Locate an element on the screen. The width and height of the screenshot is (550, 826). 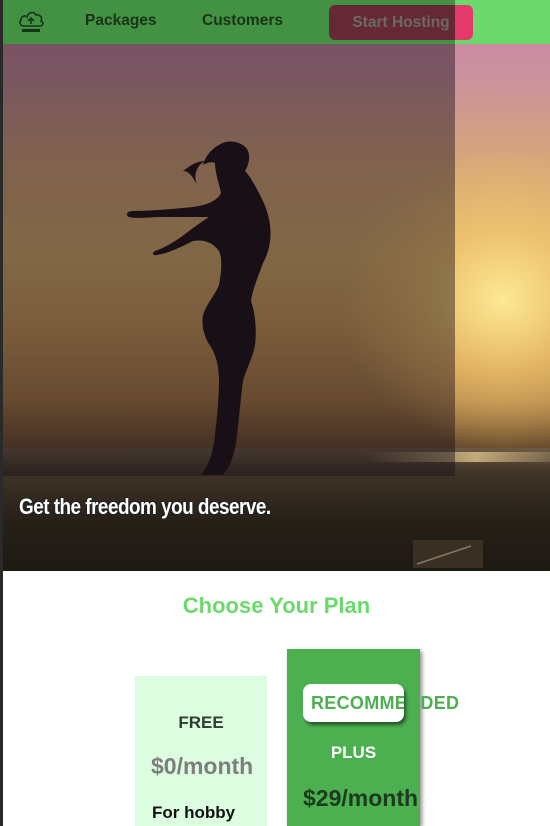
recommended-badge-label: RECOMMENDED is located at coordinates (357, 703).